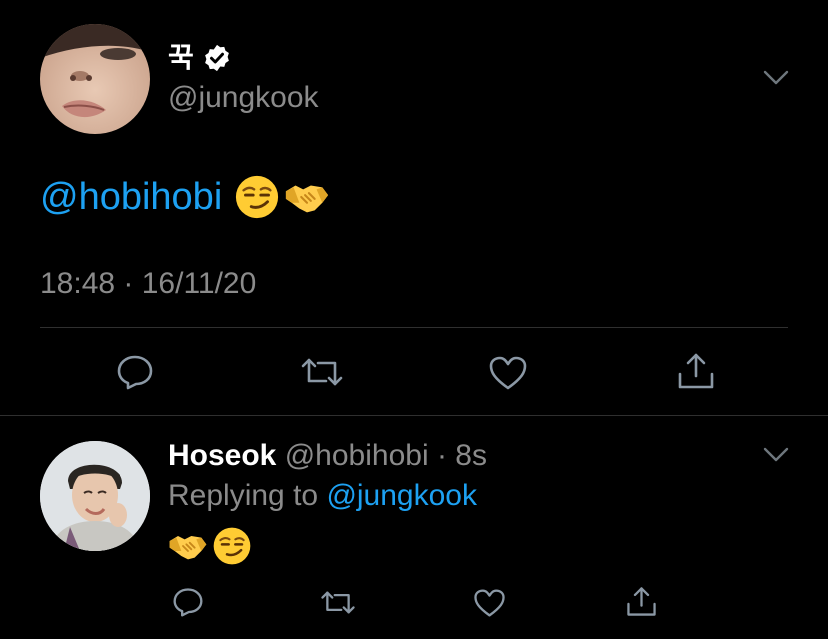 Image resolution: width=828 pixels, height=639 pixels. I want to click on reply-author-name: Hoseok, so click(222, 455).